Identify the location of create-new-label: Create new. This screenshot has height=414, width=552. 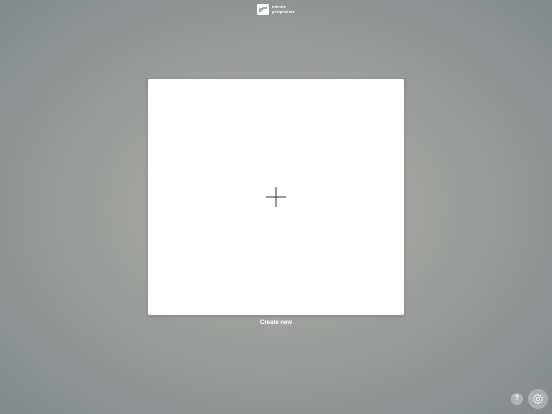
(276, 323).